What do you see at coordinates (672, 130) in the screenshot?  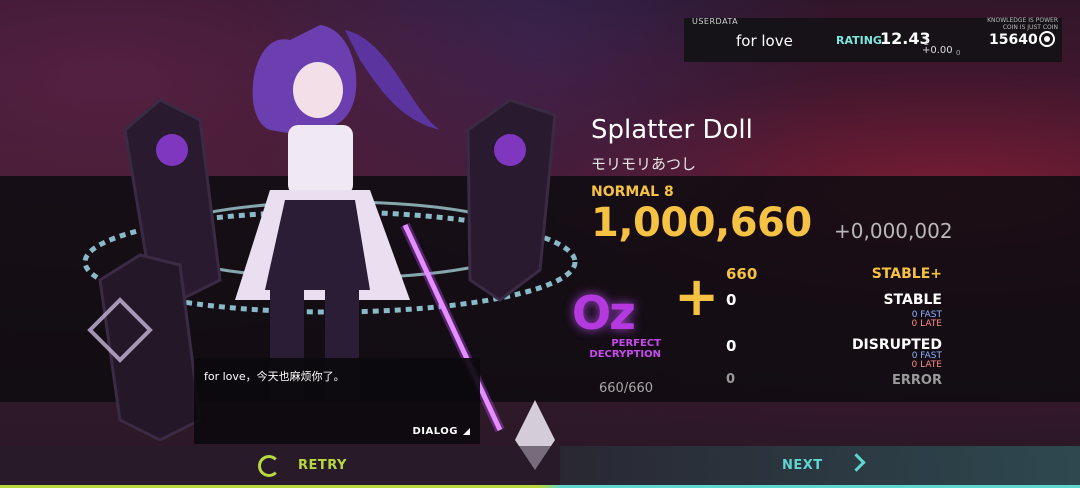 I see `song-title: Splatter Doll` at bounding box center [672, 130].